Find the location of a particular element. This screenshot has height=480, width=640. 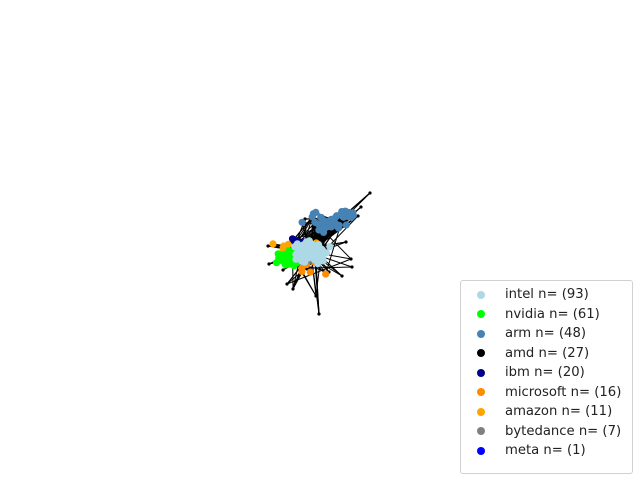

legend-label-arm: arm n= (48) is located at coordinates (545, 334).